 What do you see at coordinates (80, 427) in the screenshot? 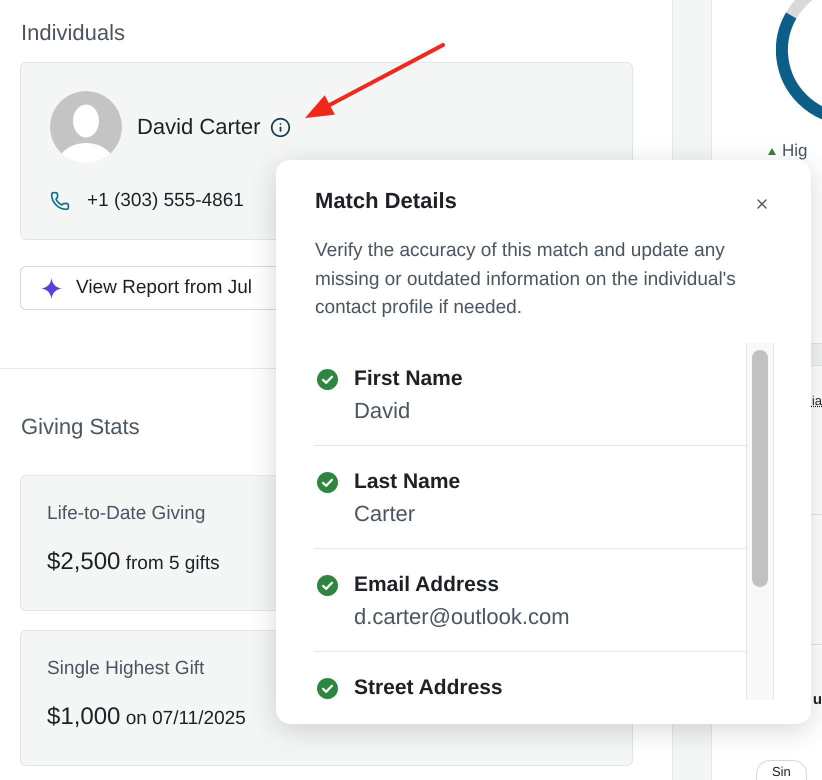
I see `section-heading: Giving Stats` at bounding box center [80, 427].